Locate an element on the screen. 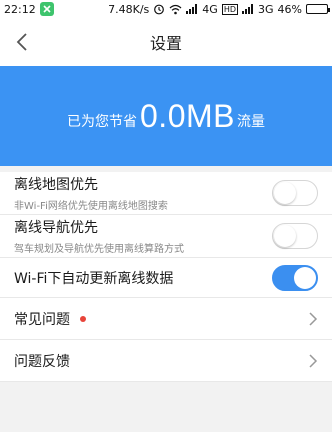 This screenshot has height=432, width=332. offline-nav-toggle is located at coordinates (295, 236).